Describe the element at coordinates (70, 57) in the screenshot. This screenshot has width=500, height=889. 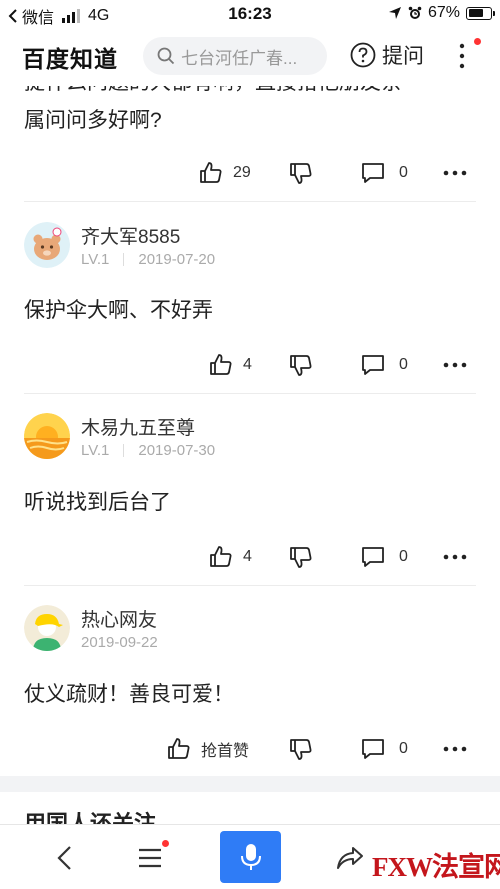
I see `site-logo: 百度知道` at that location.